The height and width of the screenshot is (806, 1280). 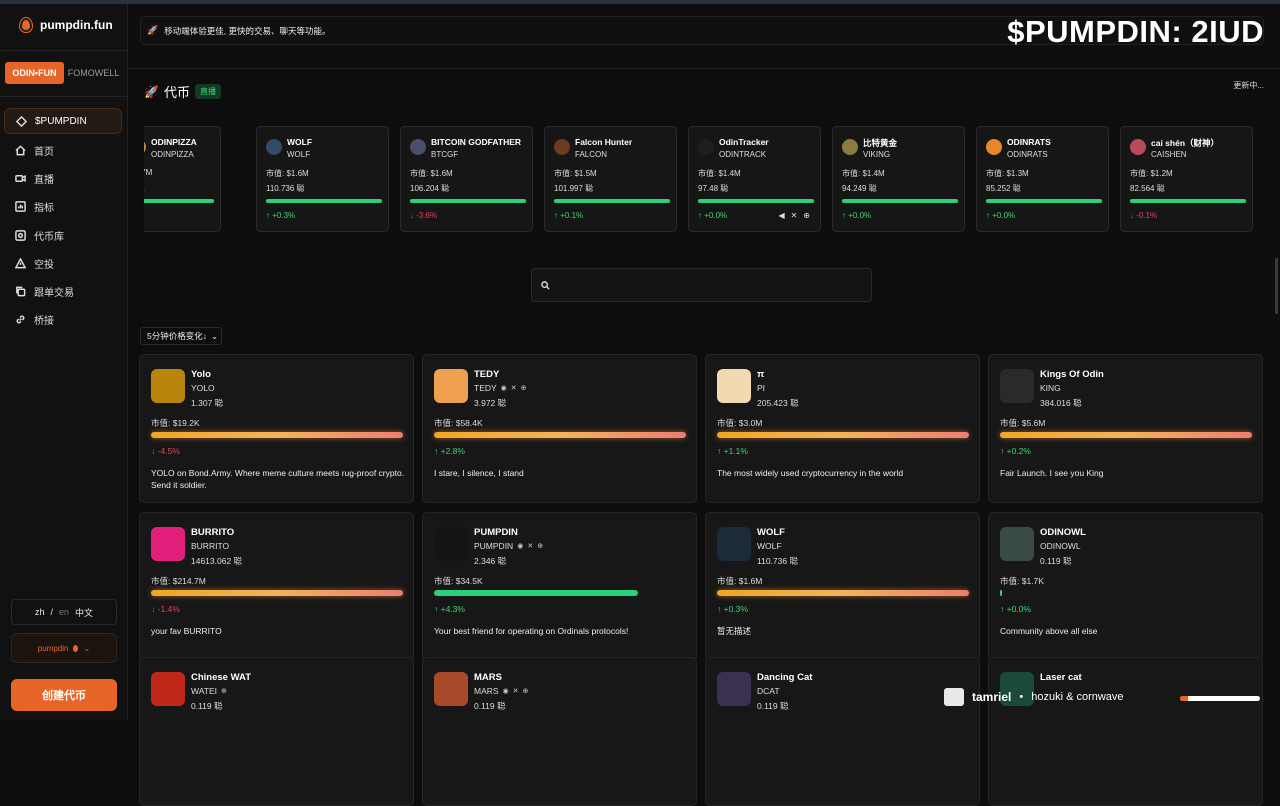 What do you see at coordinates (898, 179) in the screenshot?
I see `ticker-card: 比特黄金 VIKING 市值: $1.4M 94.249 聪 ↑ +0.0%` at bounding box center [898, 179].